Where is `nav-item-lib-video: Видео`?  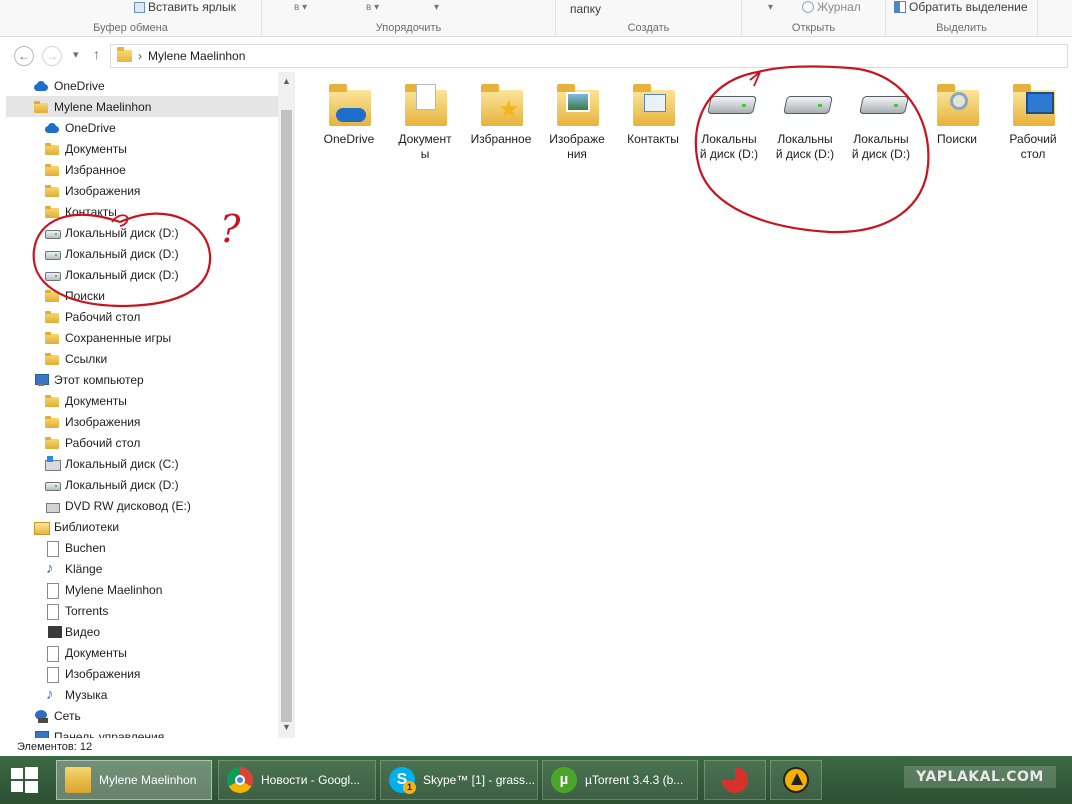
nav-item-lib-video: Видео is located at coordinates (72, 631).